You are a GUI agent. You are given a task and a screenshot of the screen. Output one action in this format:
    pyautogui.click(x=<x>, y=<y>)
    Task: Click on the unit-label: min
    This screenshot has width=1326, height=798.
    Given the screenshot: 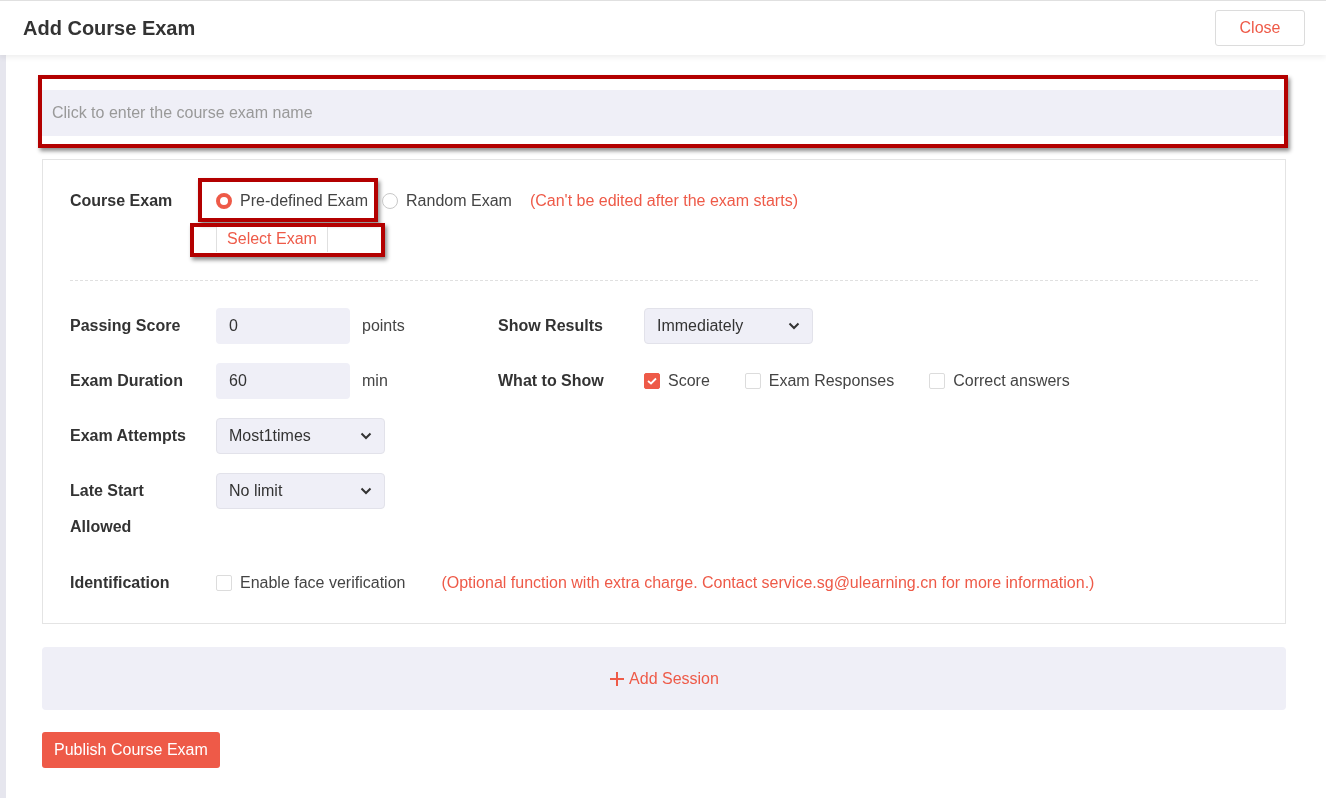 What is the action you would take?
    pyautogui.click(x=375, y=381)
    